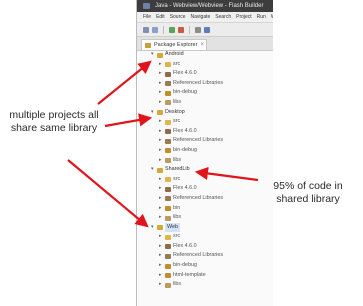  I want to click on menu-item-navigate: Navigate, so click(201, 17).